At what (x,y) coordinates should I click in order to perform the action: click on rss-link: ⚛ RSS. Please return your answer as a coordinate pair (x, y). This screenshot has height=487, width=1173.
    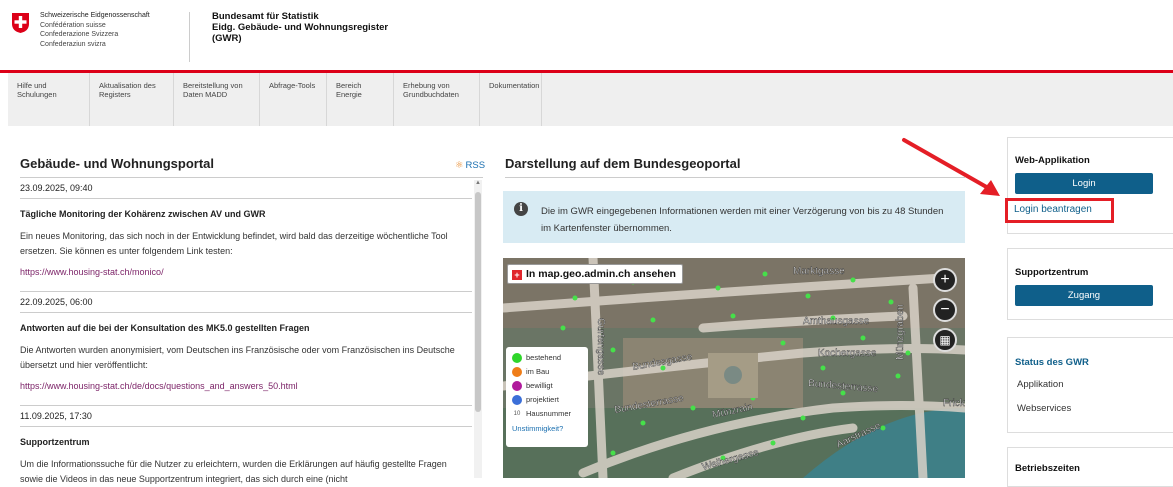
    Looking at the image, I should click on (470, 165).